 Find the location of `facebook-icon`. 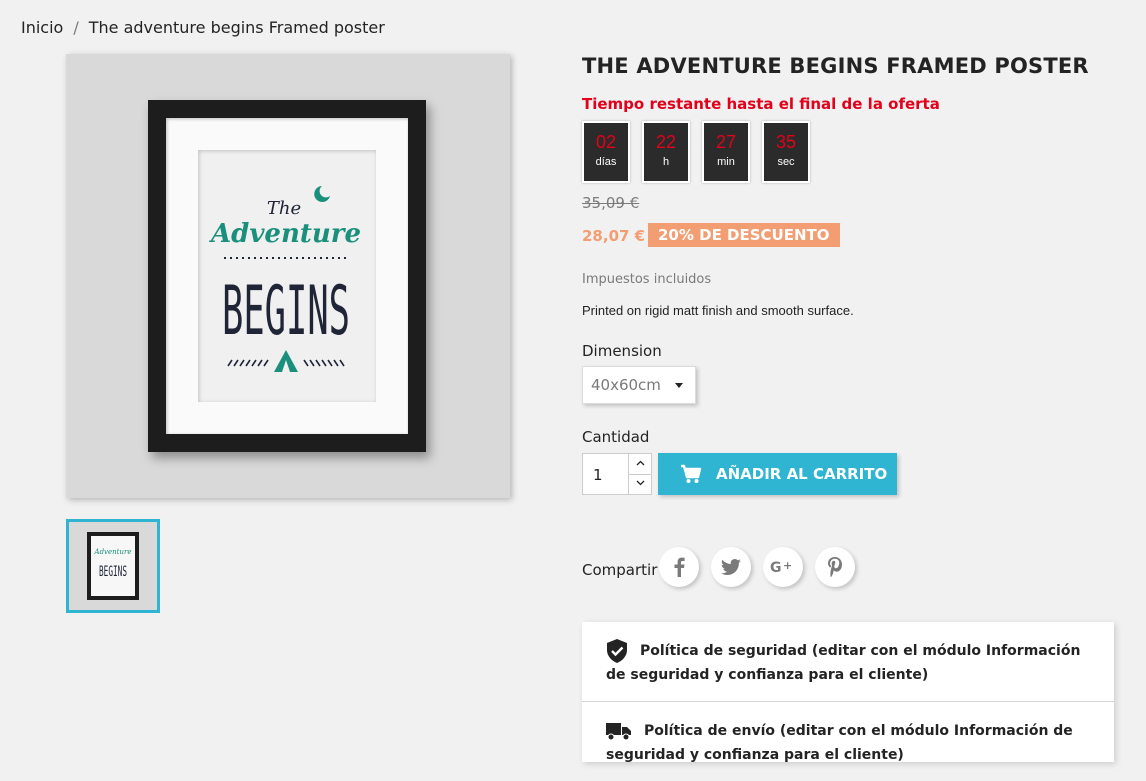

facebook-icon is located at coordinates (679, 567).